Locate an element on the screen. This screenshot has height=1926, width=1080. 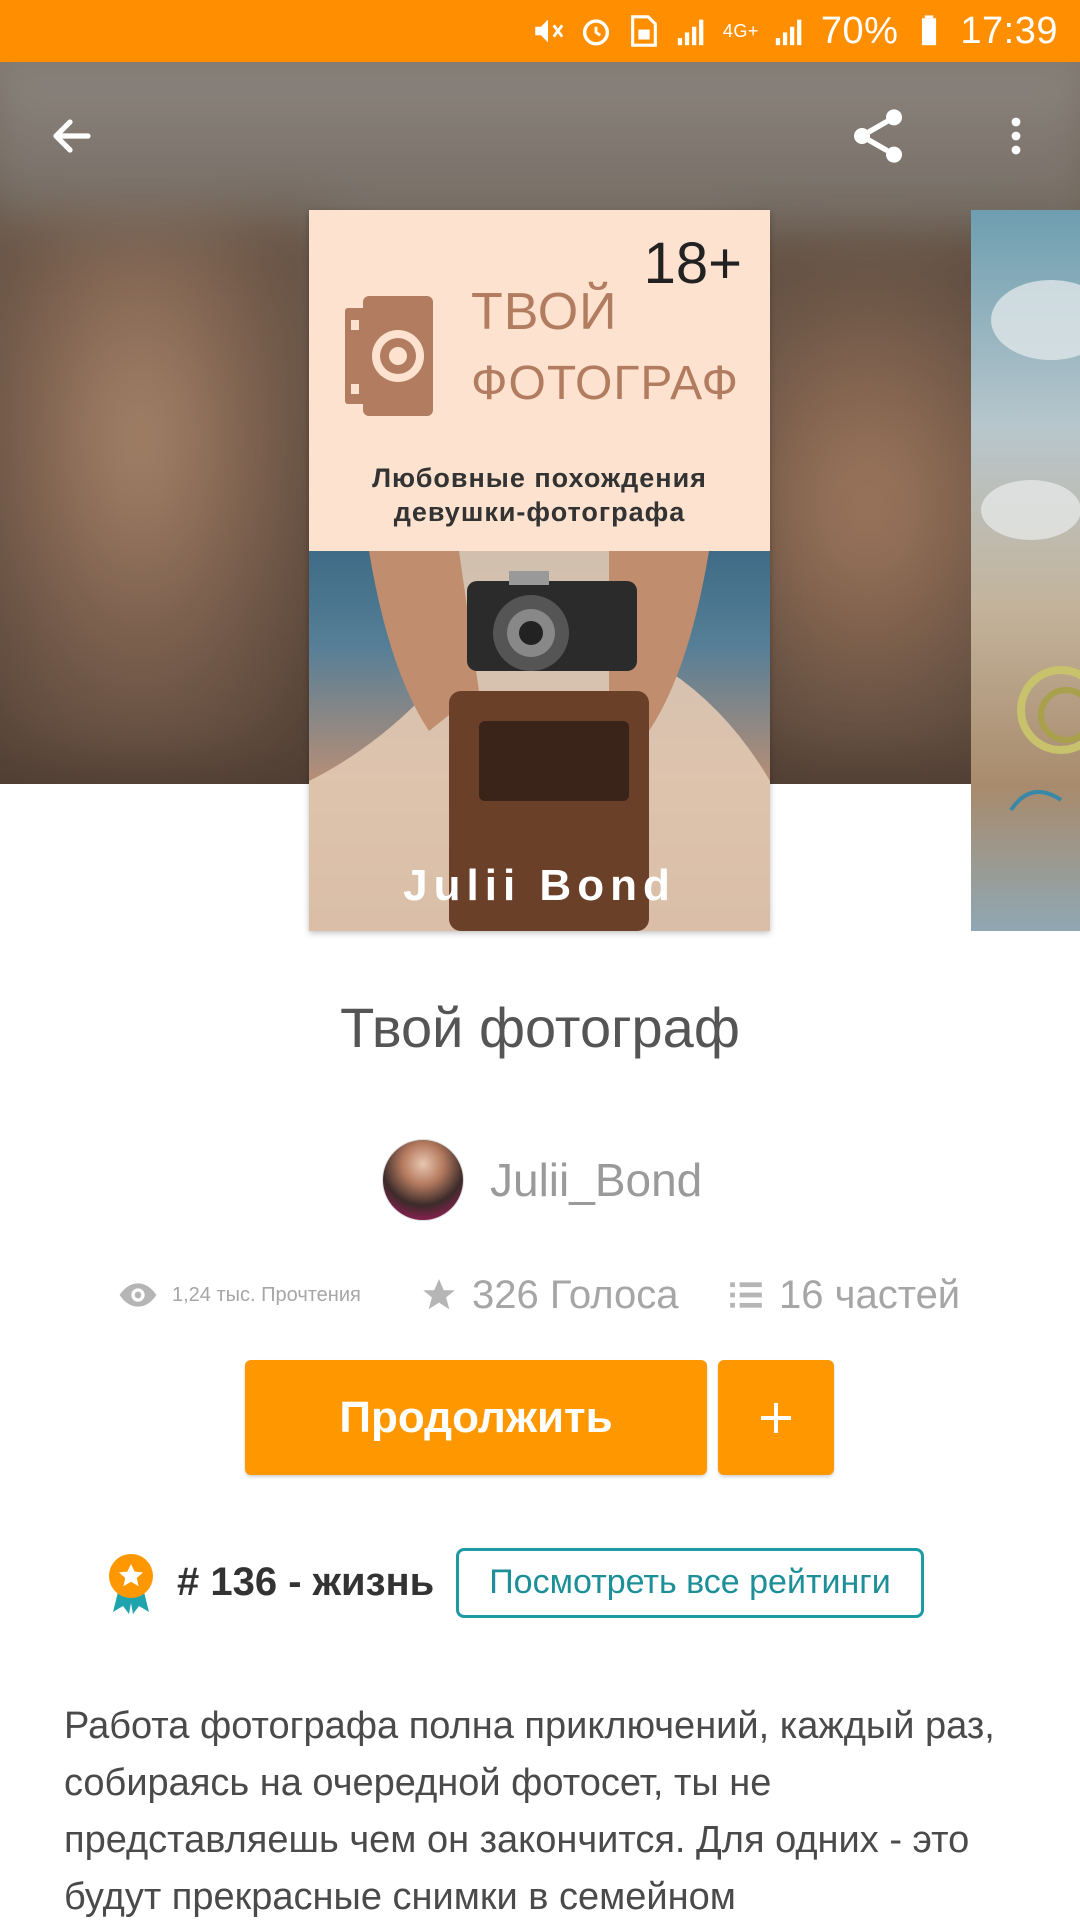
votes-stat: 326 Голоса is located at coordinates (549, 1295).